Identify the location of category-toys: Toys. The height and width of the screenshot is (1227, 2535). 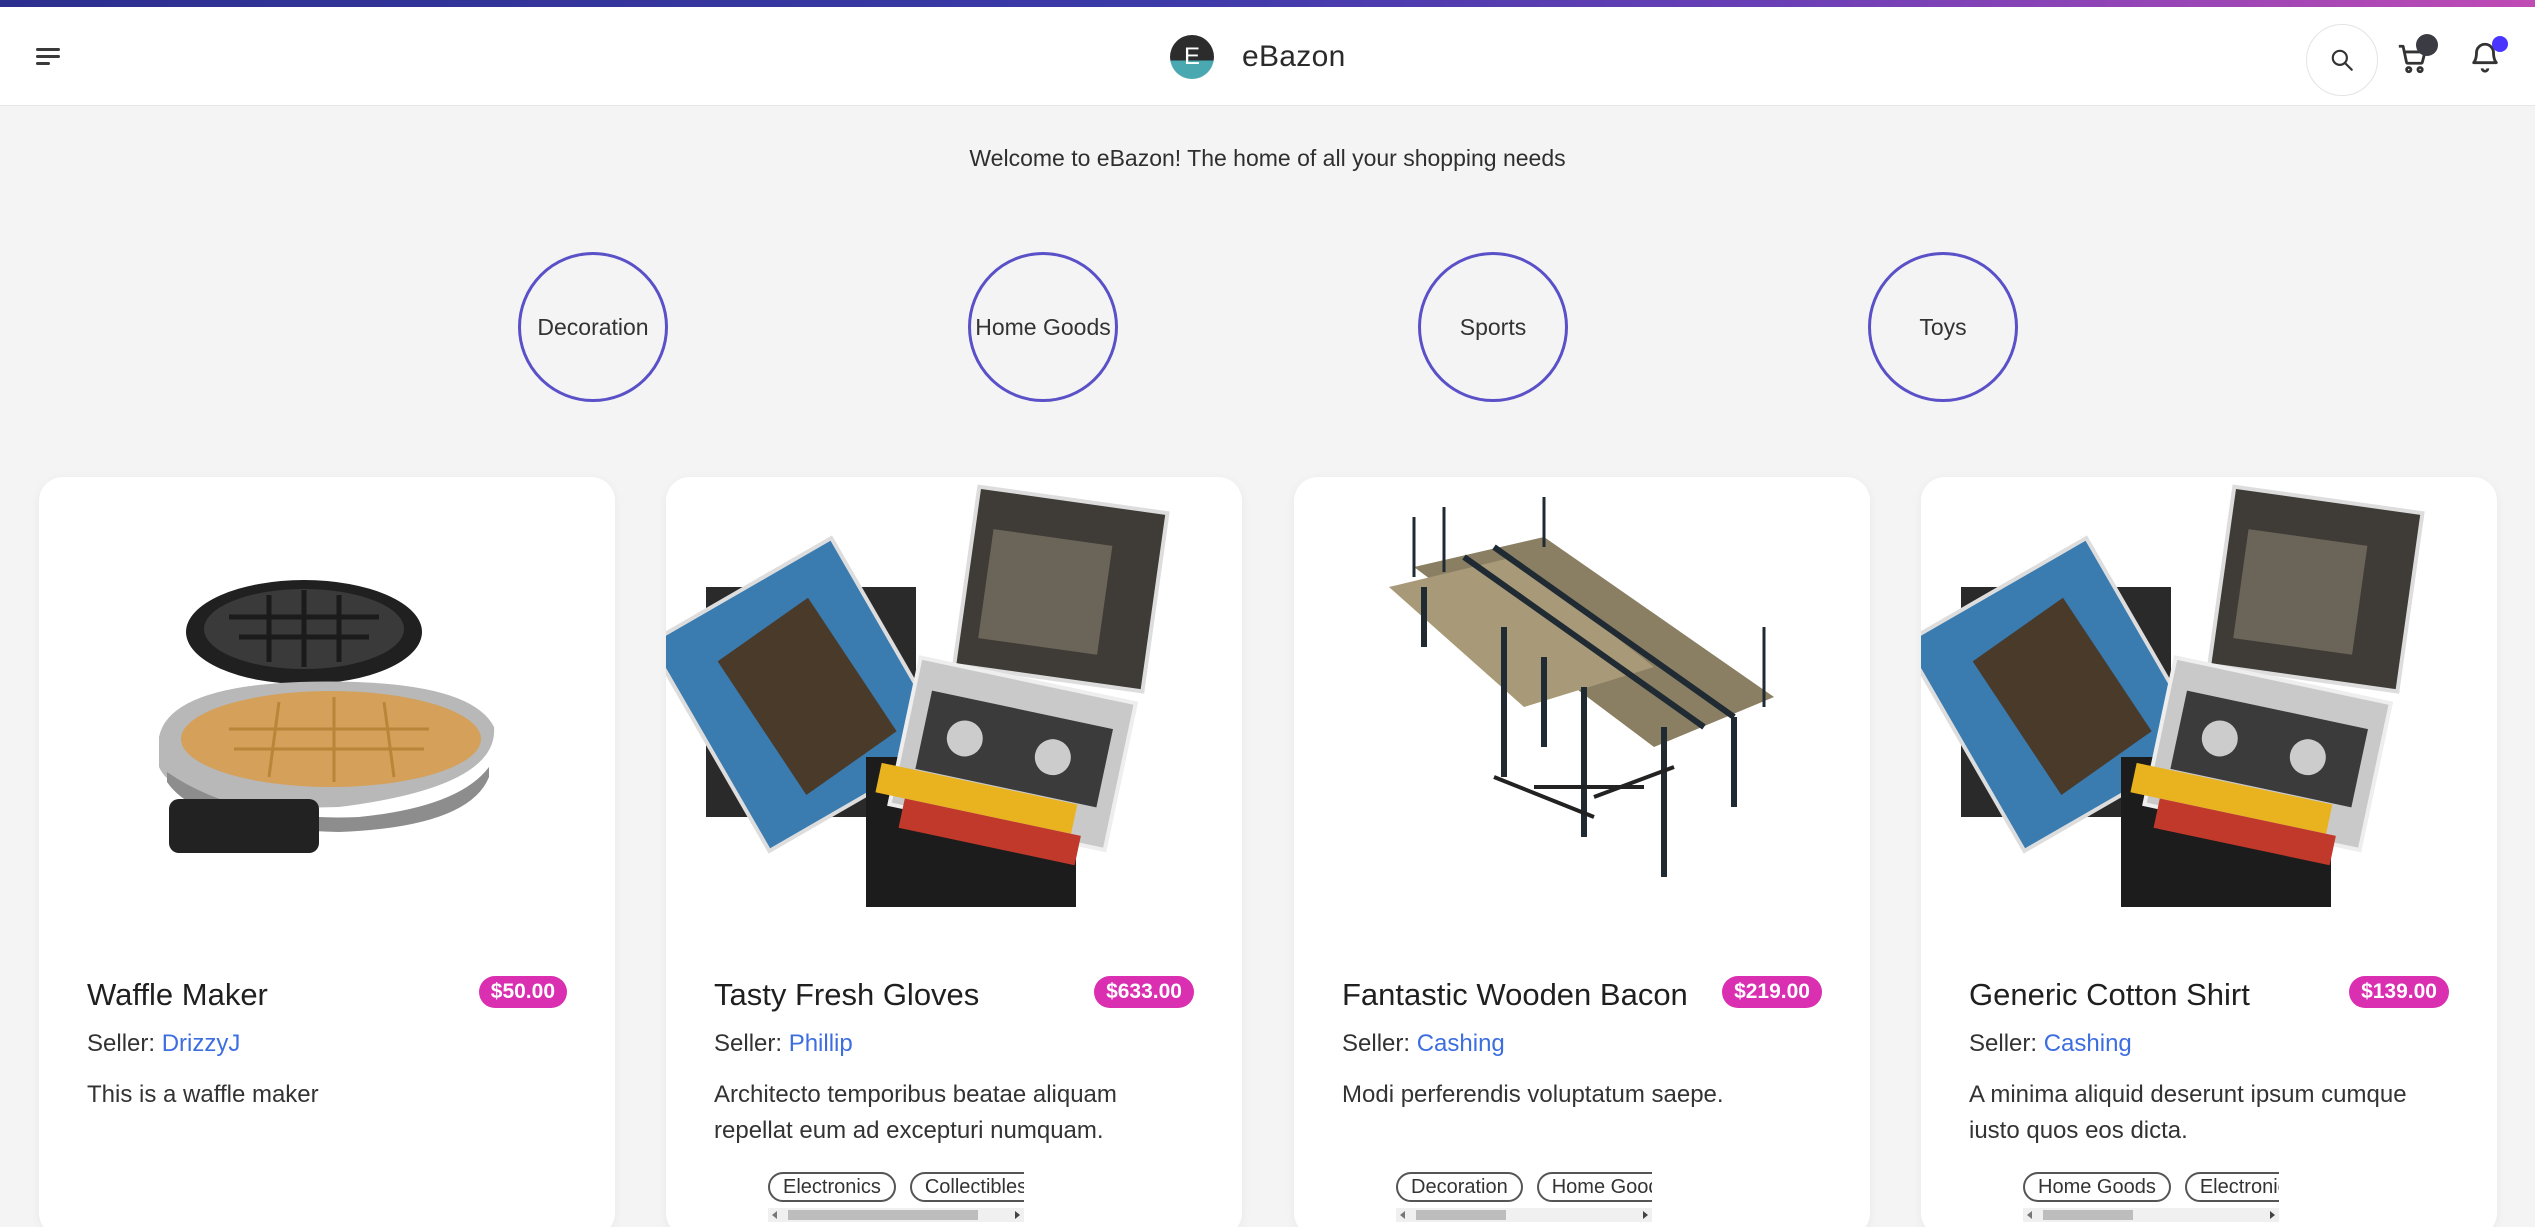
(1943, 327).